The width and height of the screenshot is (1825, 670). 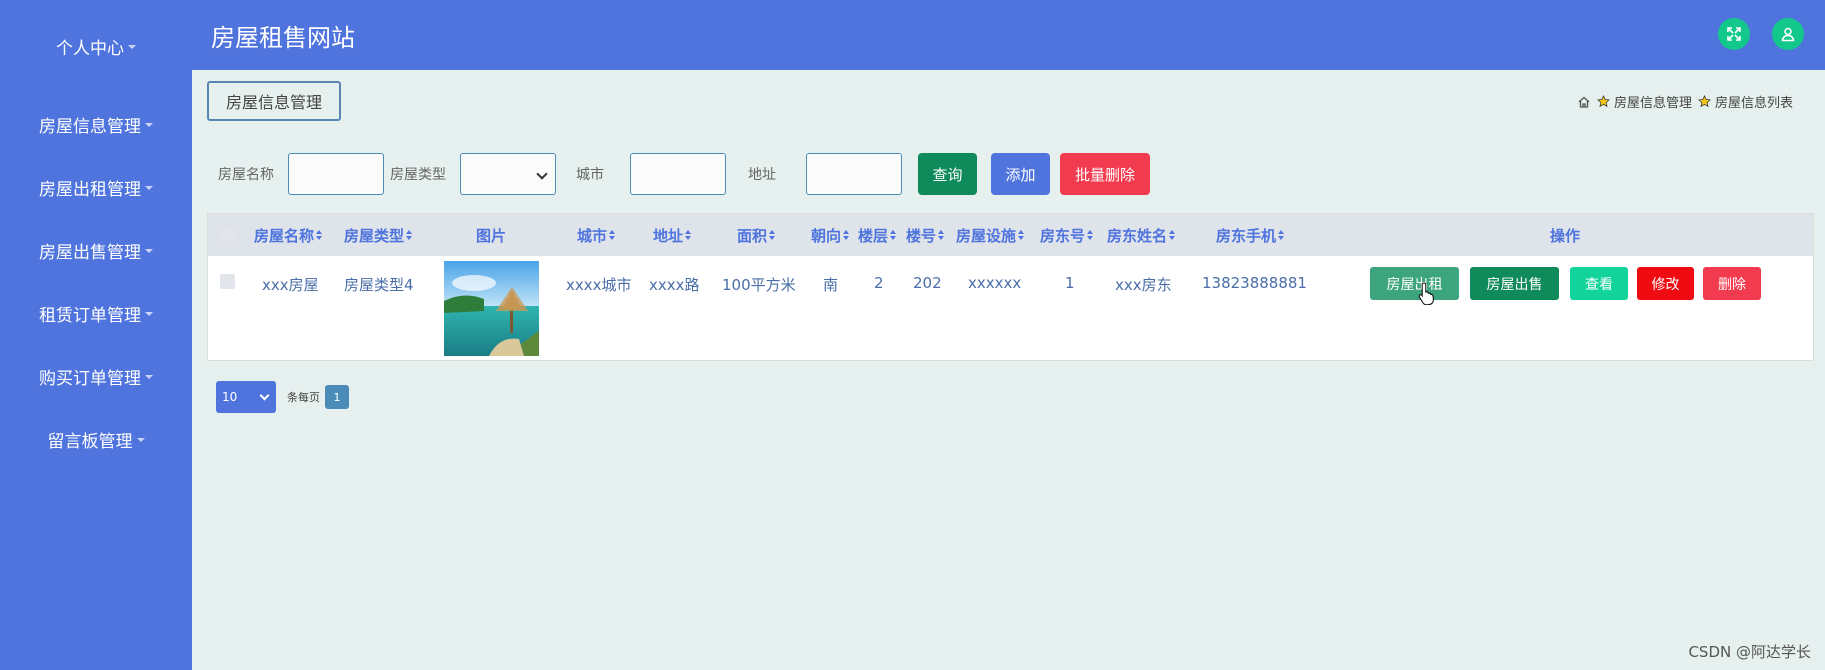 What do you see at coordinates (508, 174) in the screenshot?
I see `house-type-select` at bounding box center [508, 174].